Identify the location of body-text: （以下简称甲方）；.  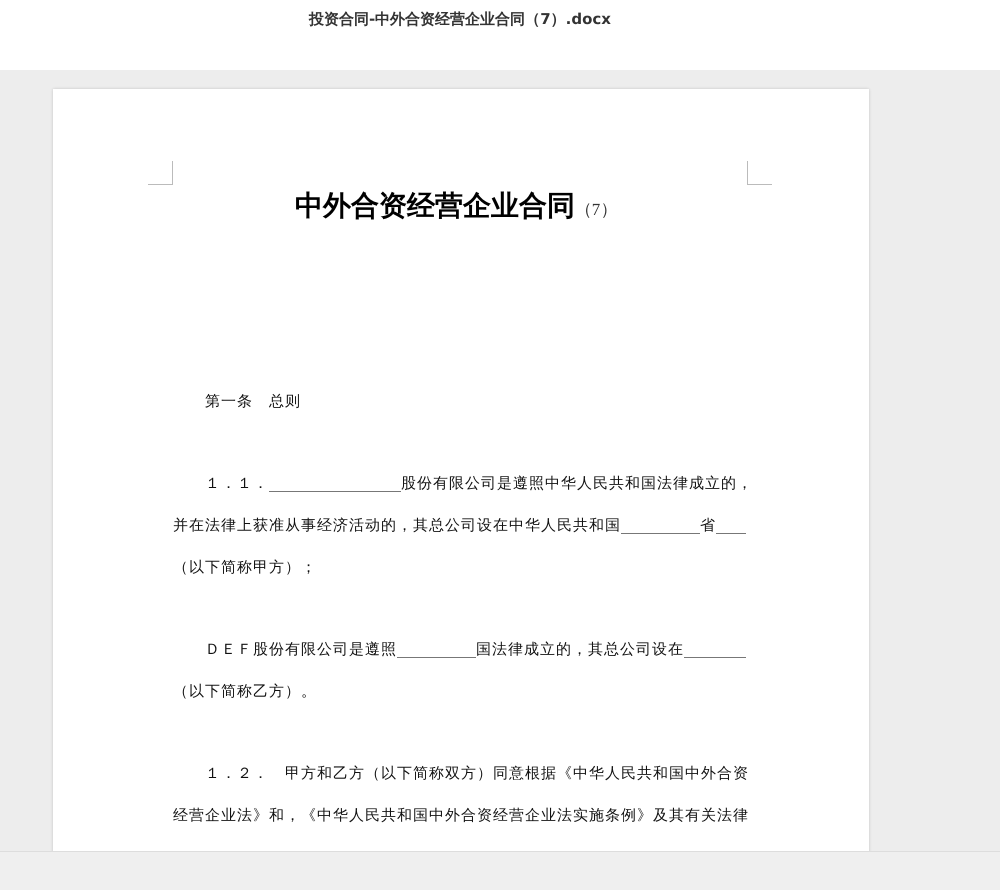
(245, 567).